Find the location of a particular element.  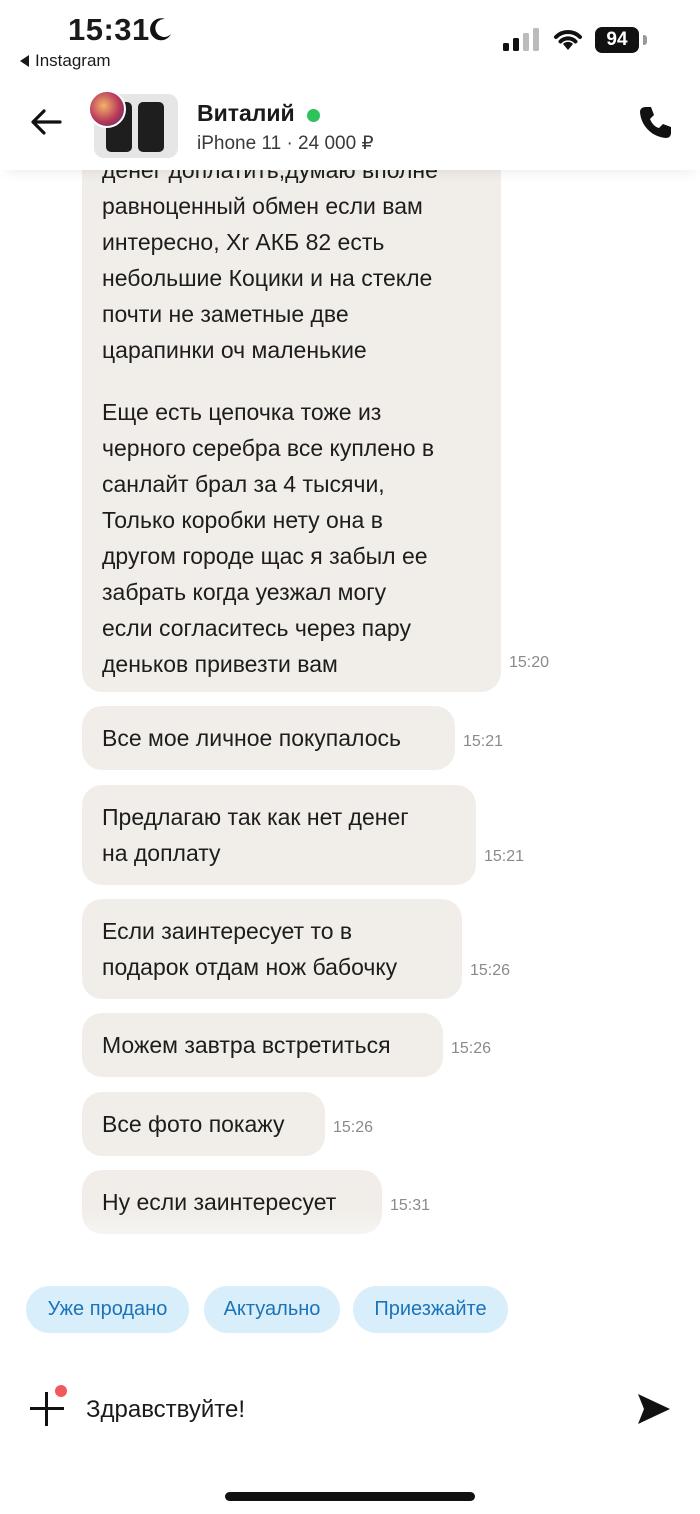

quick-reply-actual: Актуально is located at coordinates (272, 1309).